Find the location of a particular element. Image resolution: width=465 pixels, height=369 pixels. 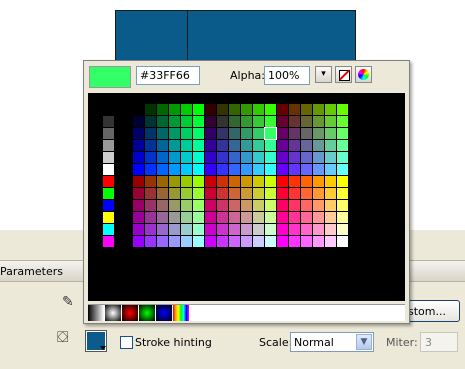

gradient-swatch is located at coordinates (130, 313).